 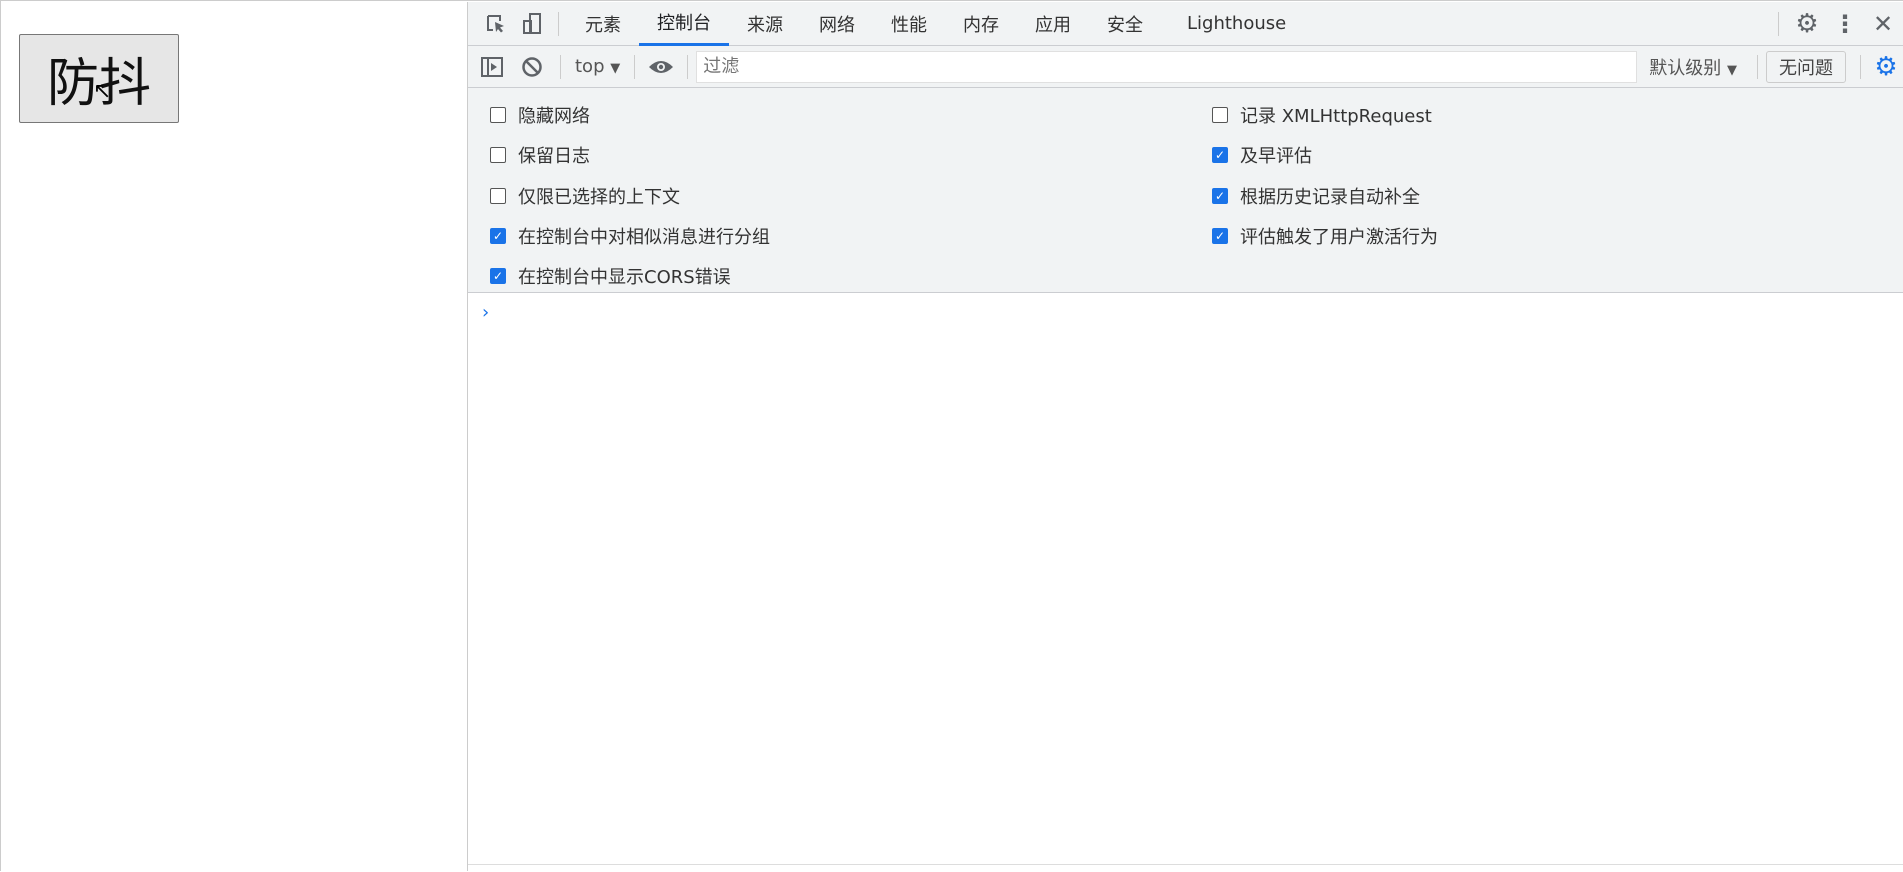 What do you see at coordinates (1053, 24) in the screenshot?
I see `tab-application: 应用` at bounding box center [1053, 24].